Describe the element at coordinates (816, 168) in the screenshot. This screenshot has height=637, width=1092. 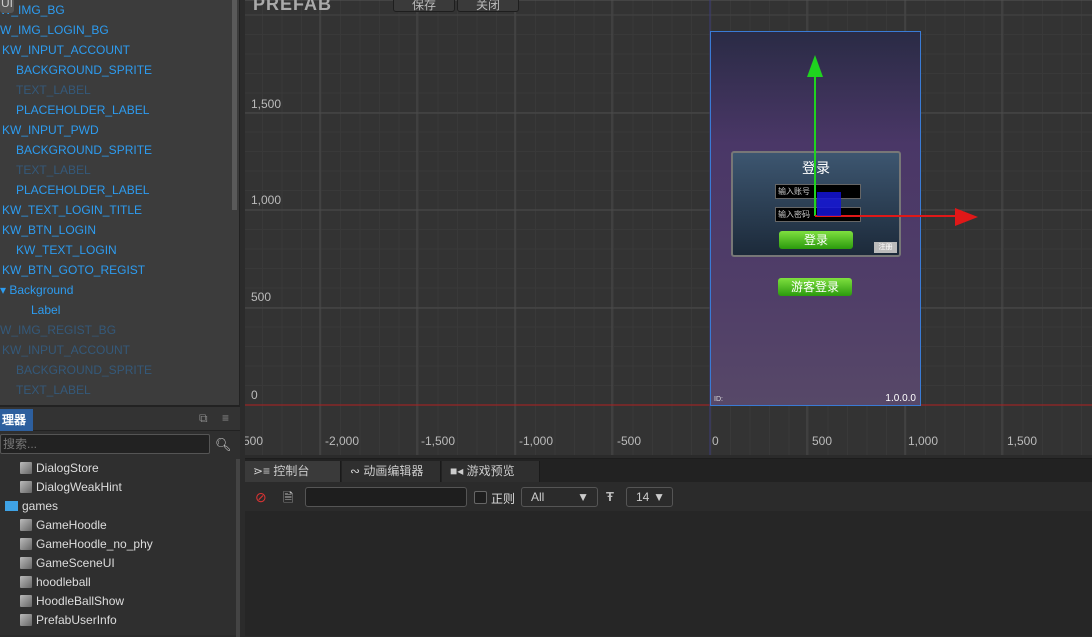
I see `login-title: 登录` at that location.